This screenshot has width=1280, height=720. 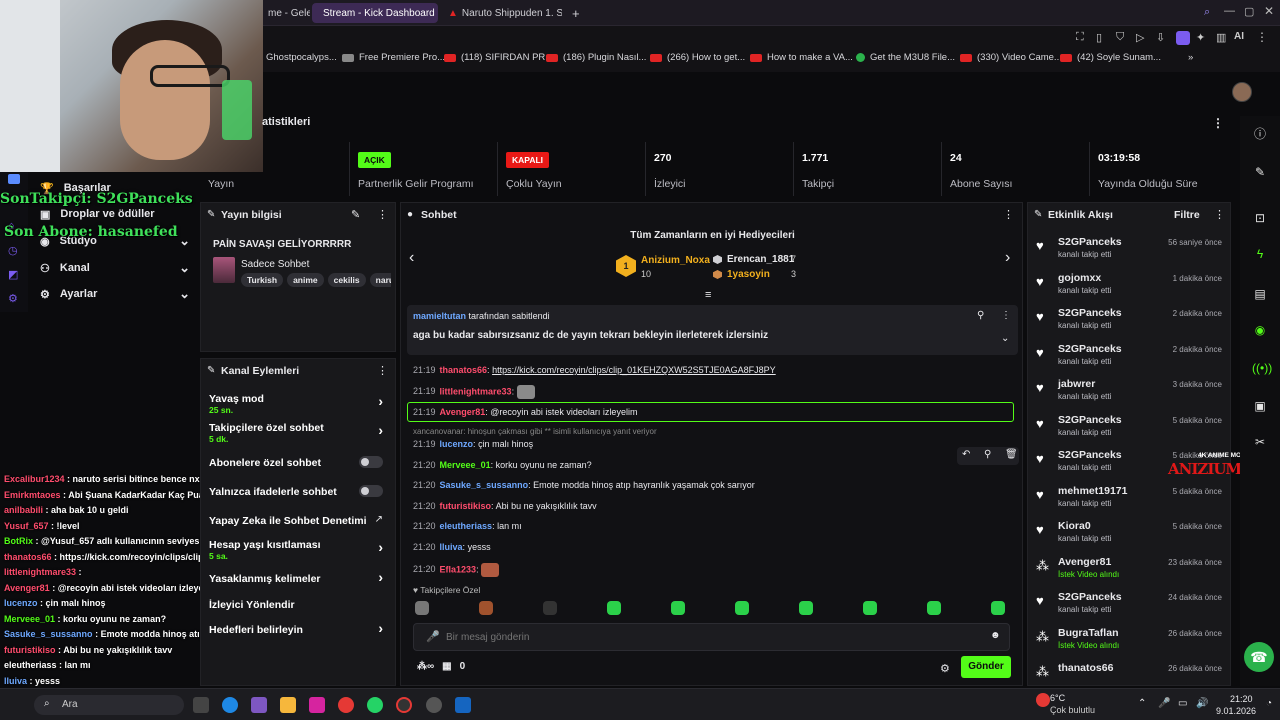 What do you see at coordinates (1259, 657) in the screenshot?
I see `support-chat-button: ☎` at bounding box center [1259, 657].